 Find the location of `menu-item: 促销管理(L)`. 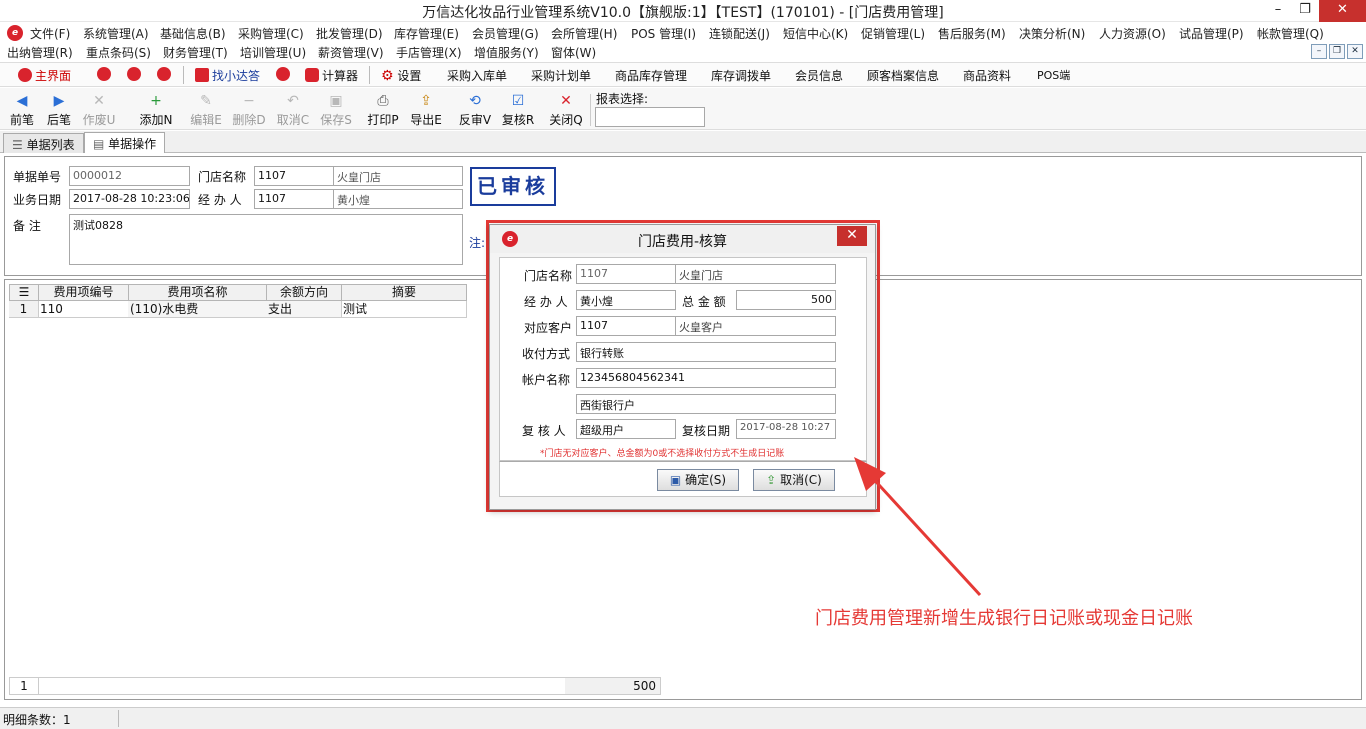

menu-item: 促销管理(L) is located at coordinates (893, 33).